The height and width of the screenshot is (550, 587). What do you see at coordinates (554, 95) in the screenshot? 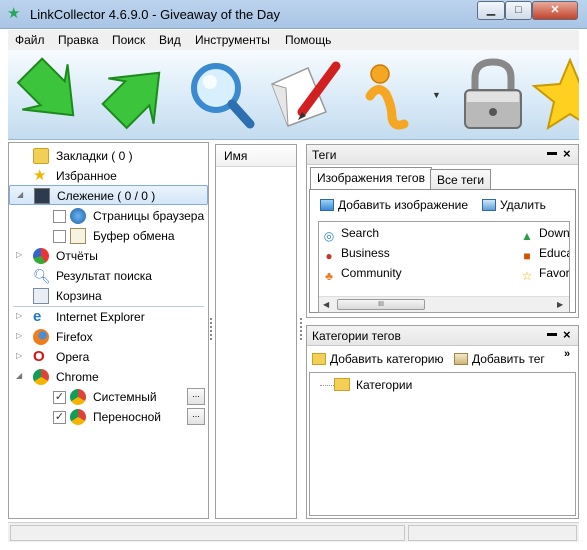
I see `star-icon` at bounding box center [554, 95].